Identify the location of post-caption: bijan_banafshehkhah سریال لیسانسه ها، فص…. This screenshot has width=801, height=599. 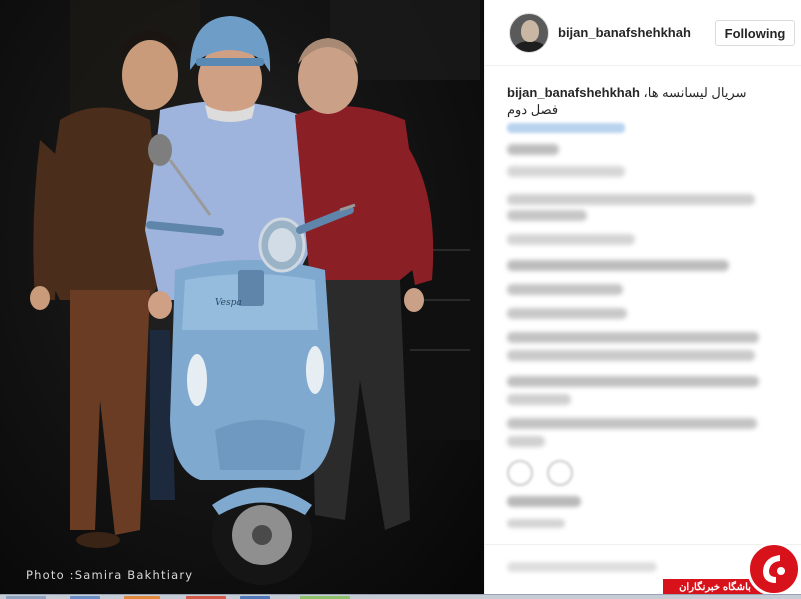
(636, 101).